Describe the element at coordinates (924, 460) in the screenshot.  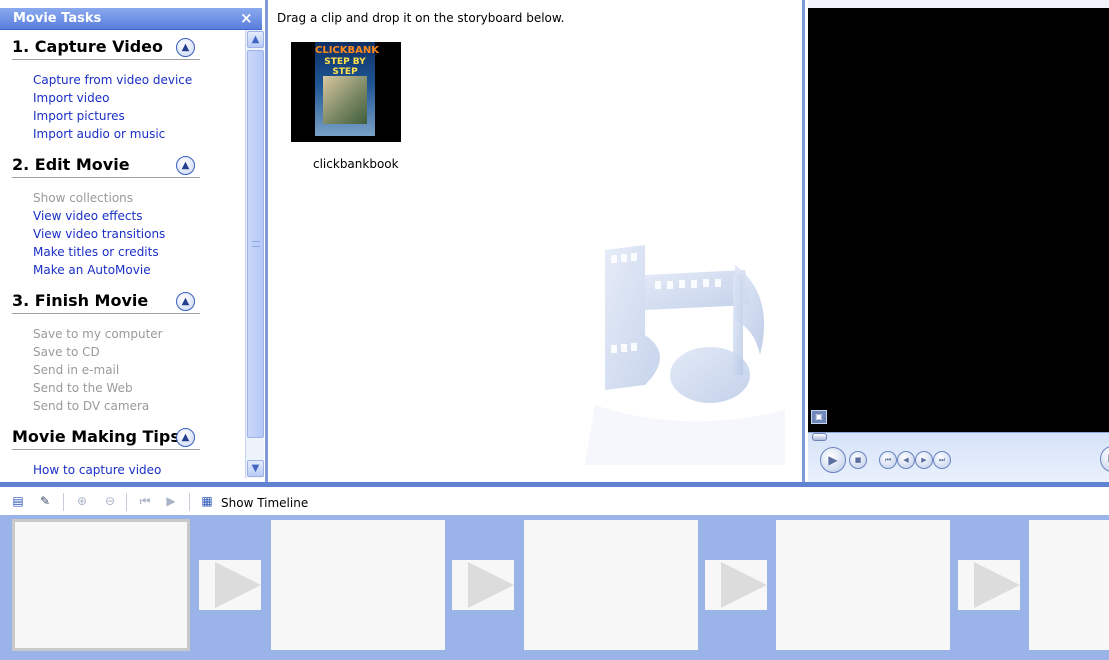
I see `next-frame-icon: ▶` at that location.